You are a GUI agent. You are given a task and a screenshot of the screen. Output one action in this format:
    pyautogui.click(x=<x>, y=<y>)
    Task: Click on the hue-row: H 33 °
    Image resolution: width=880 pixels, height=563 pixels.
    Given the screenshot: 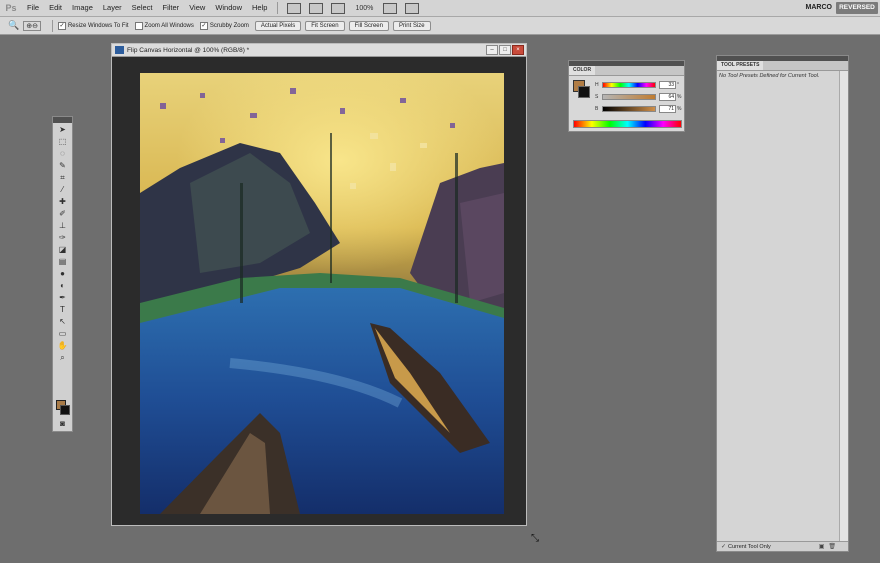 What is the action you would take?
    pyautogui.click(x=637, y=85)
    